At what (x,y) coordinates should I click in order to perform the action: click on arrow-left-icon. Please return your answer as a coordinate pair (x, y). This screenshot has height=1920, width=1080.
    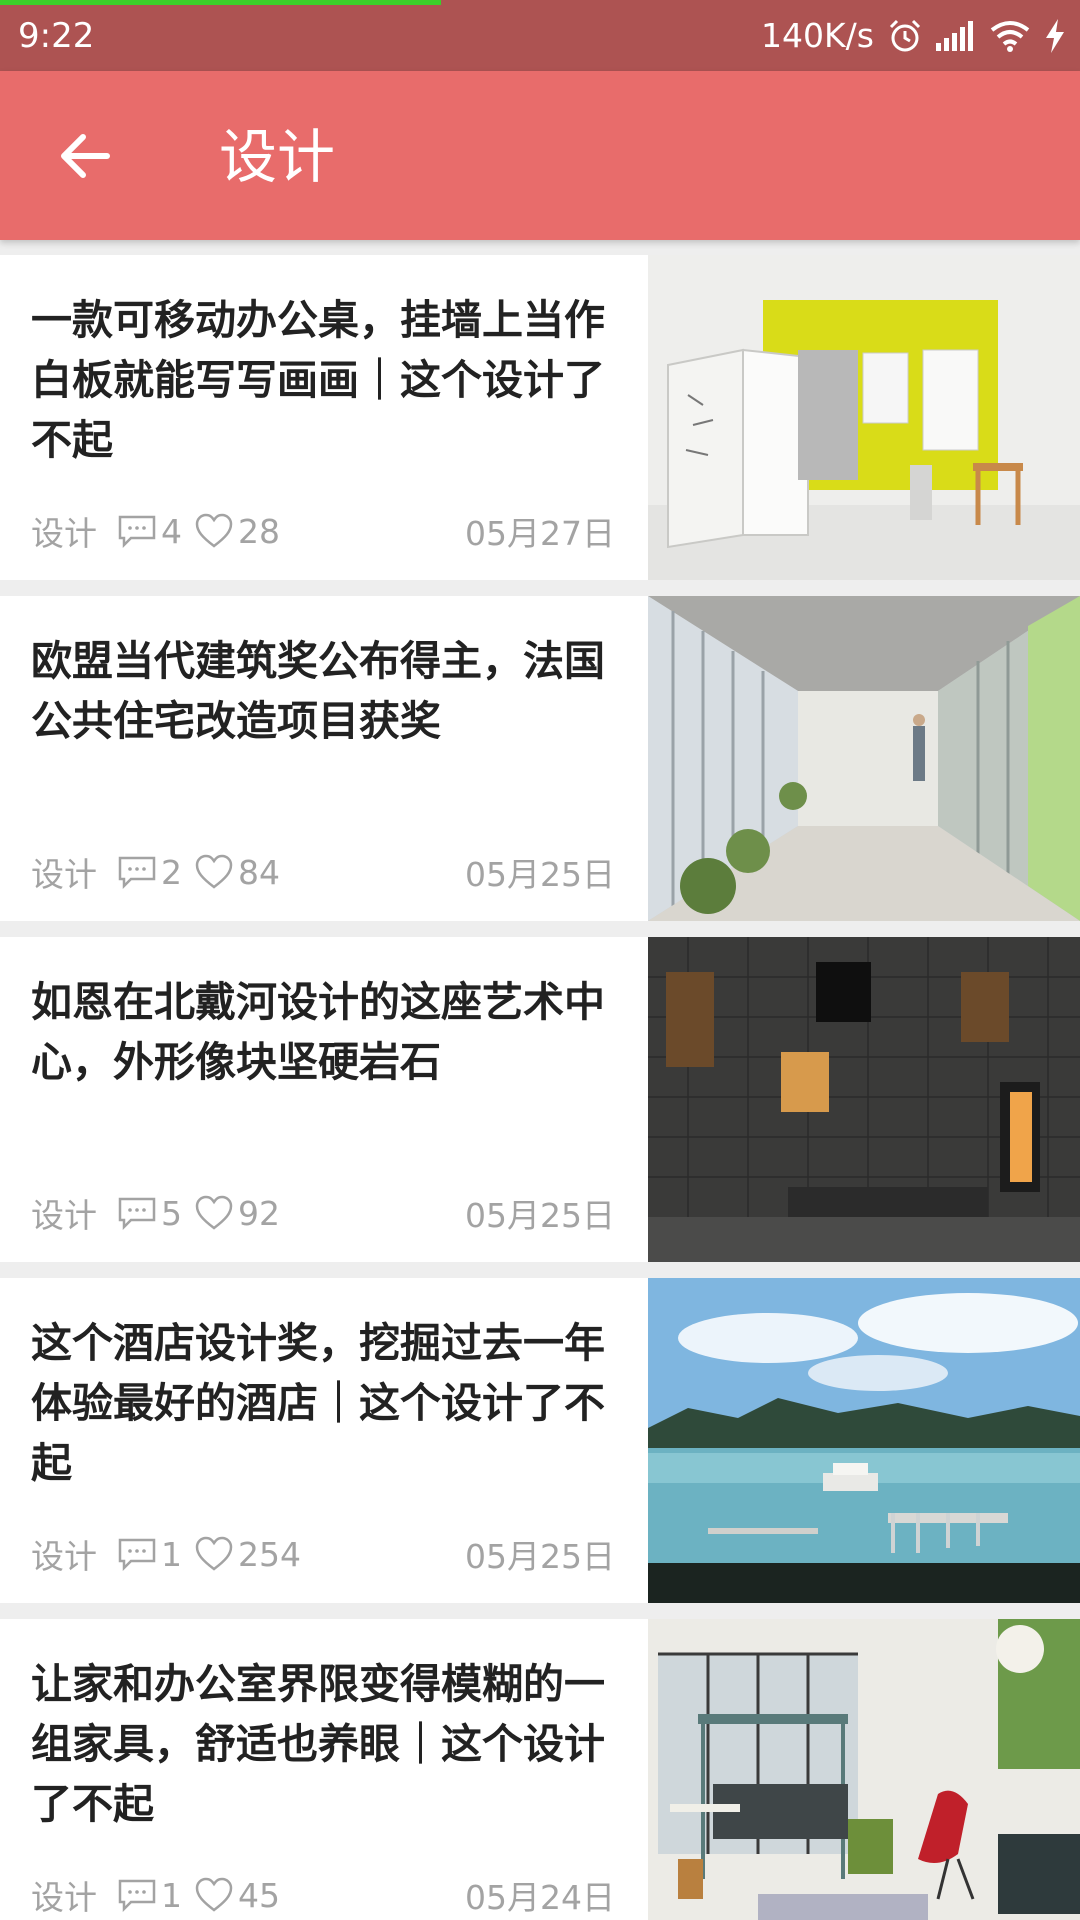
    Looking at the image, I should click on (85, 156).